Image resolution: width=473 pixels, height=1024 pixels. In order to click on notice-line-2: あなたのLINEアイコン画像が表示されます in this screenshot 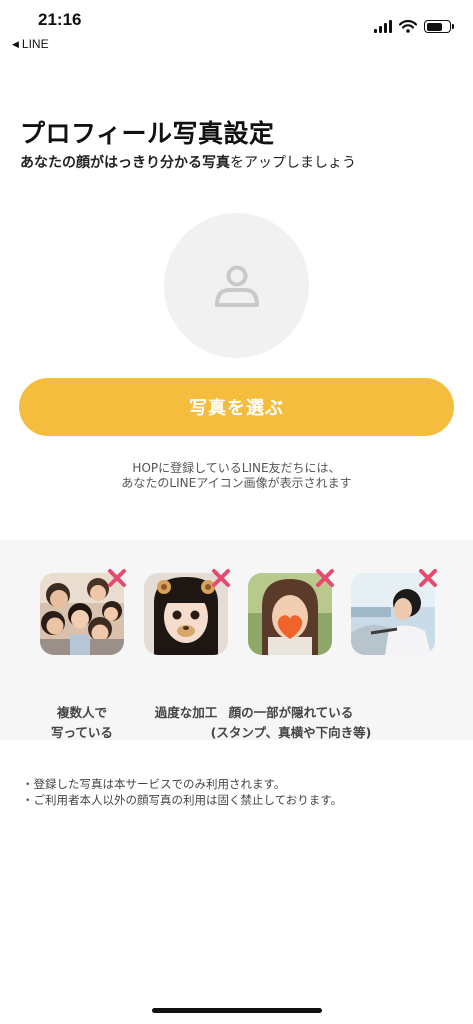, I will do `click(236, 483)`.